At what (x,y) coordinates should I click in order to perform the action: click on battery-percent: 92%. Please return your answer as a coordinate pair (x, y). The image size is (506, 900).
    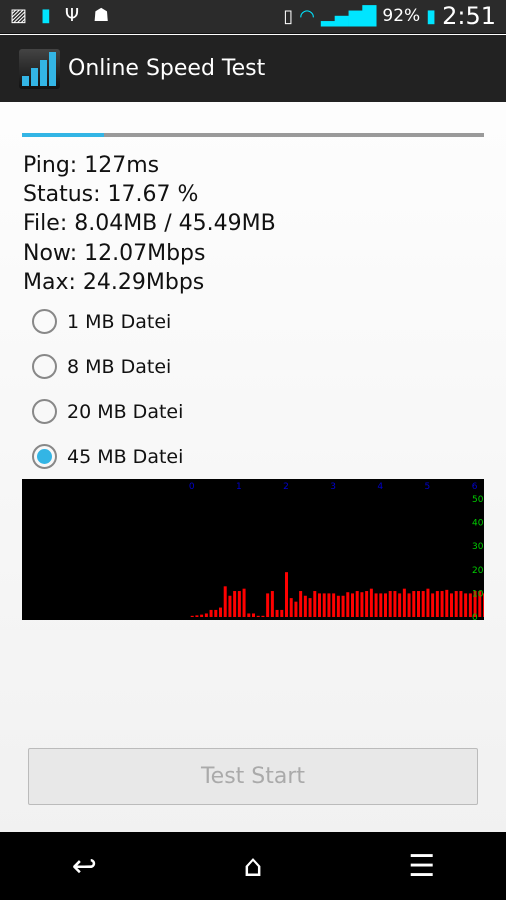
    Looking at the image, I should click on (401, 16).